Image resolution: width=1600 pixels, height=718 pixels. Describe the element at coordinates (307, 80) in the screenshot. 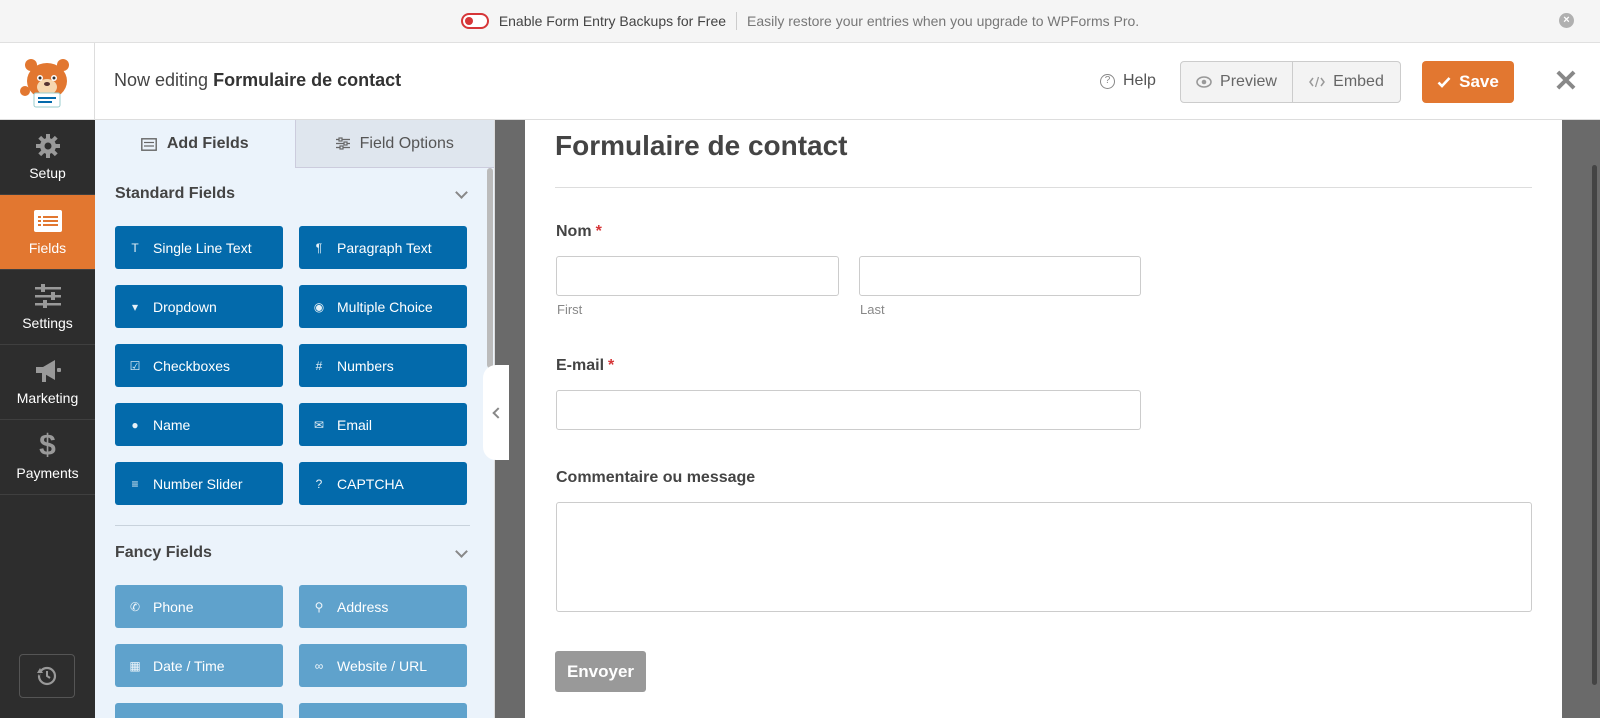

I see `form-name: Formulaire de contact` at that location.